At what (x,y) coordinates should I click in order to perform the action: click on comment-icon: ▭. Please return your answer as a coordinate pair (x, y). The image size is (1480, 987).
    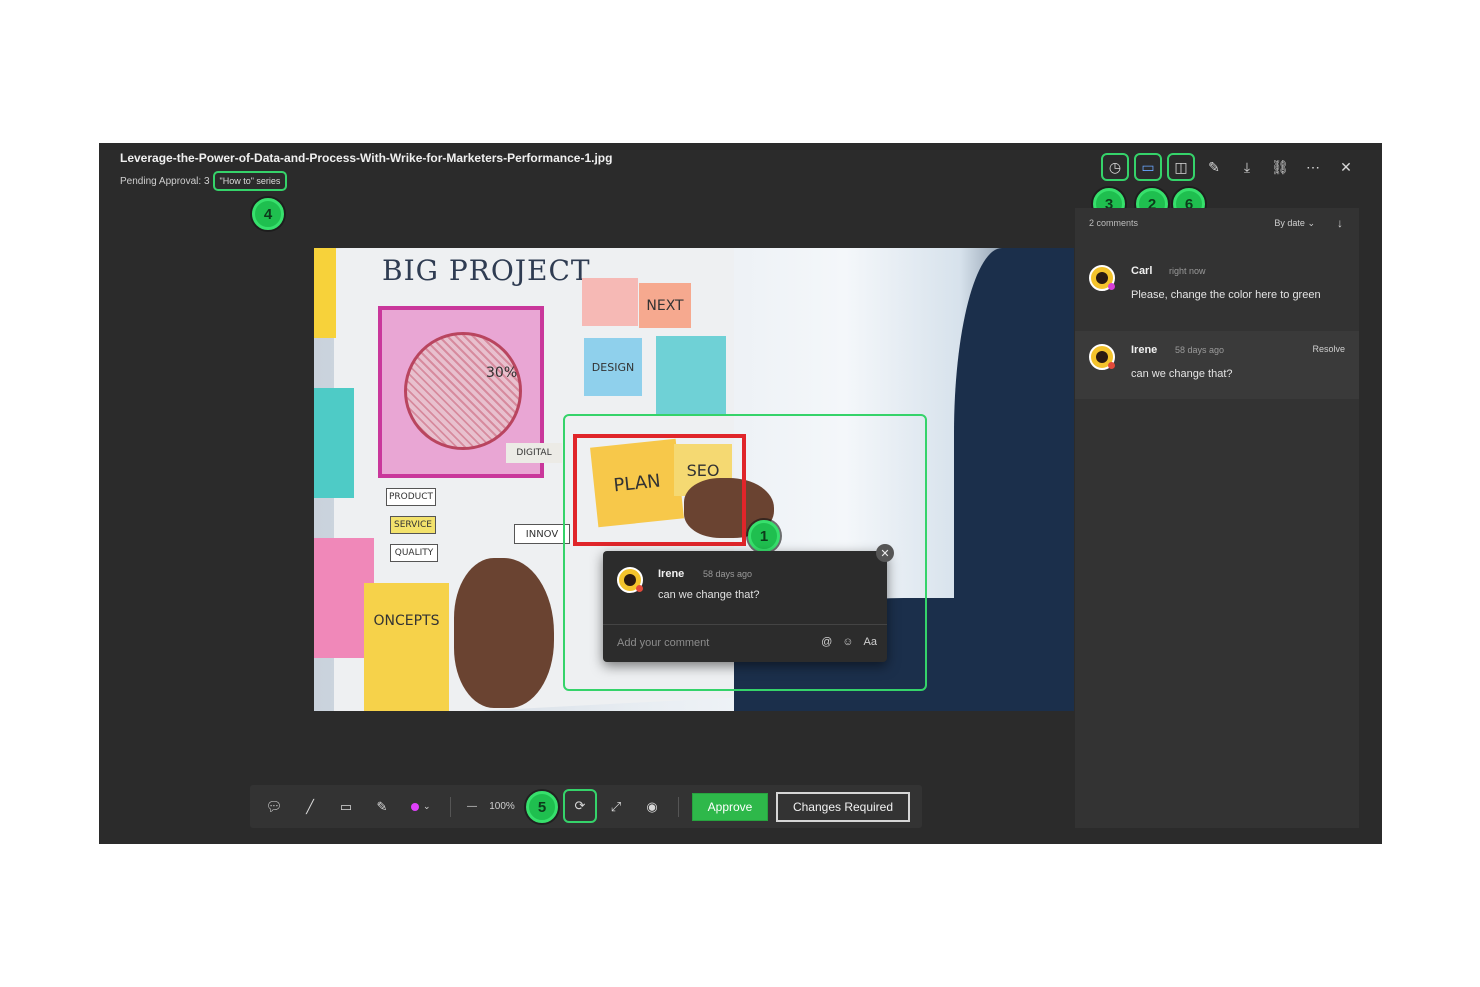
    Looking at the image, I should click on (1148, 167).